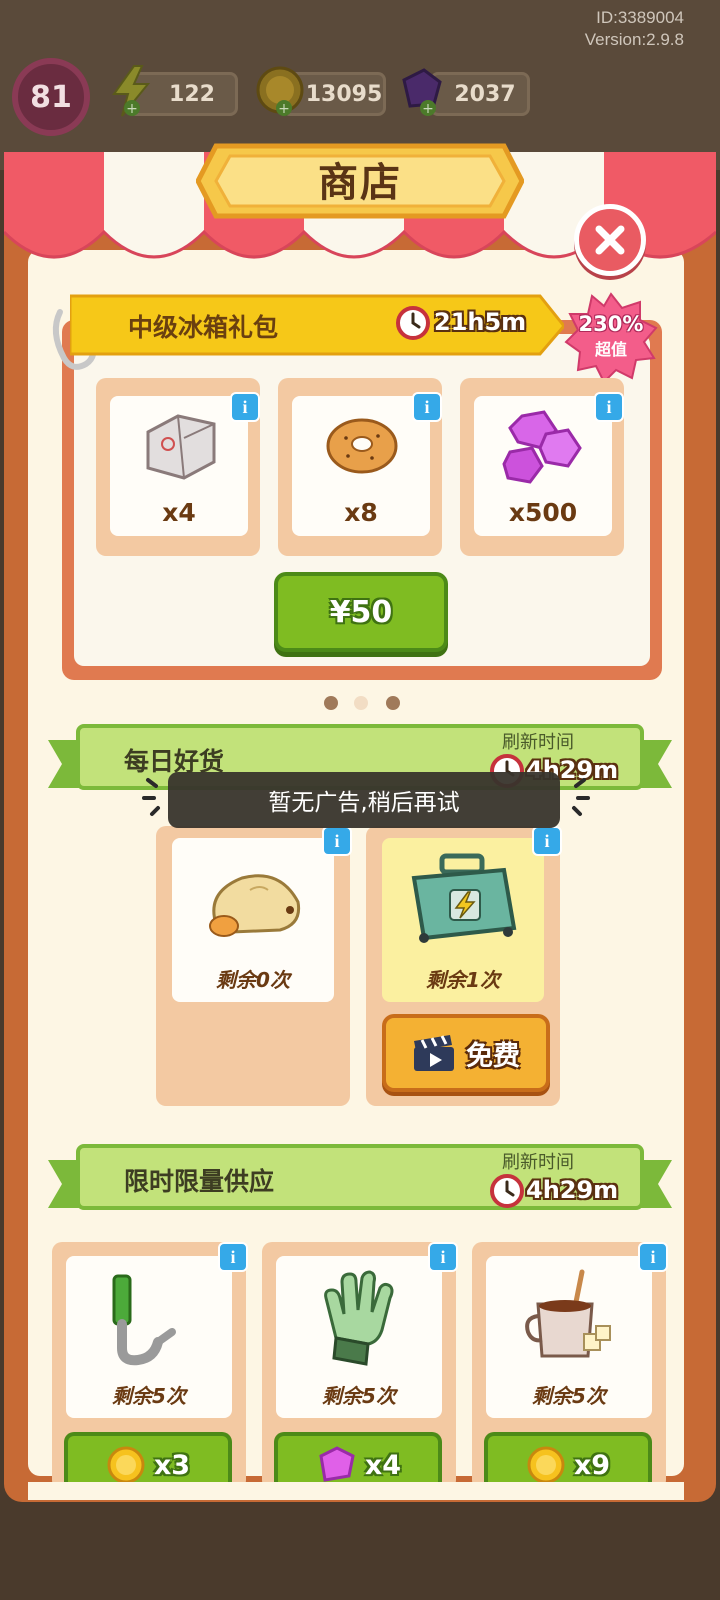 The height and width of the screenshot is (1600, 720). Describe the element at coordinates (172, 1465) in the screenshot. I see `cost-label: x3` at that location.